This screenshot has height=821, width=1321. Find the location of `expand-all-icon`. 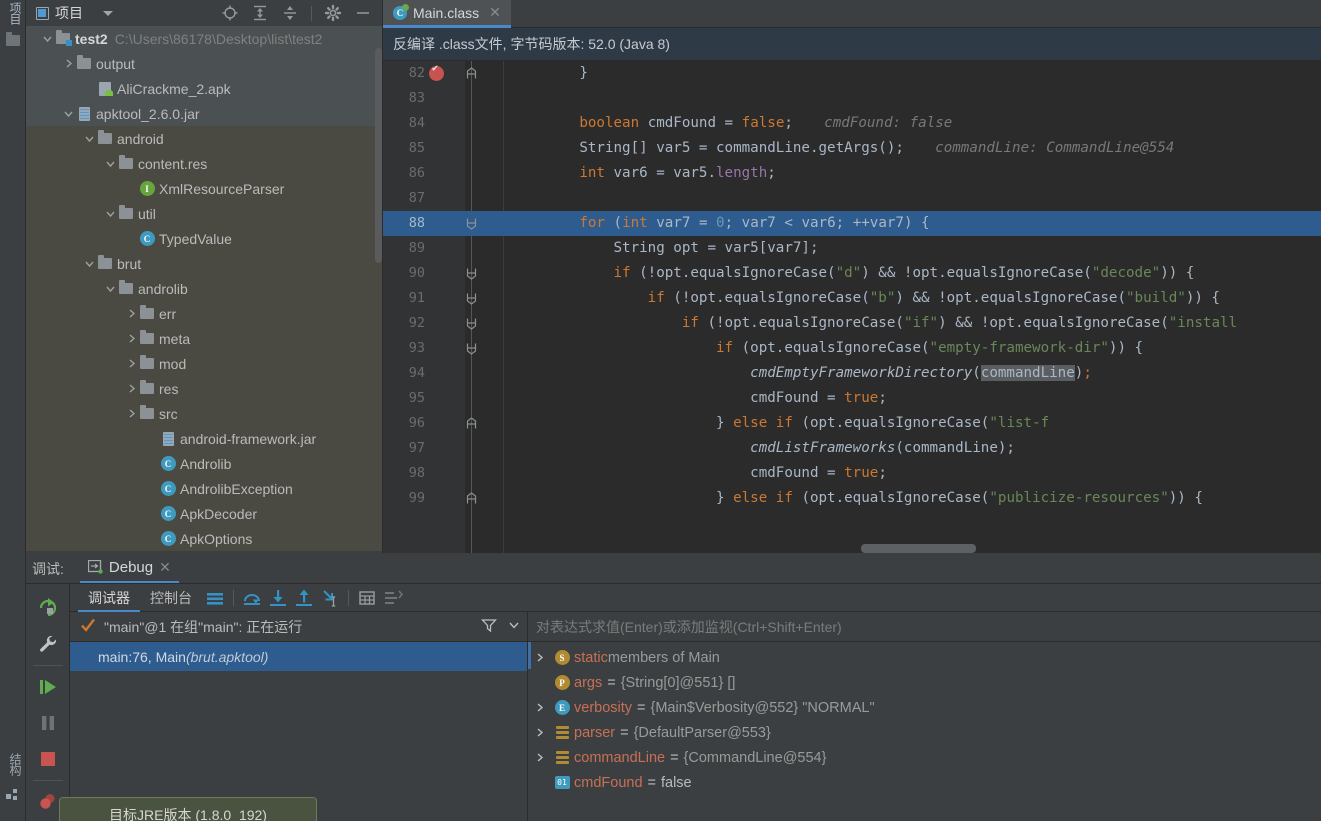

expand-all-icon is located at coordinates (260, 13).